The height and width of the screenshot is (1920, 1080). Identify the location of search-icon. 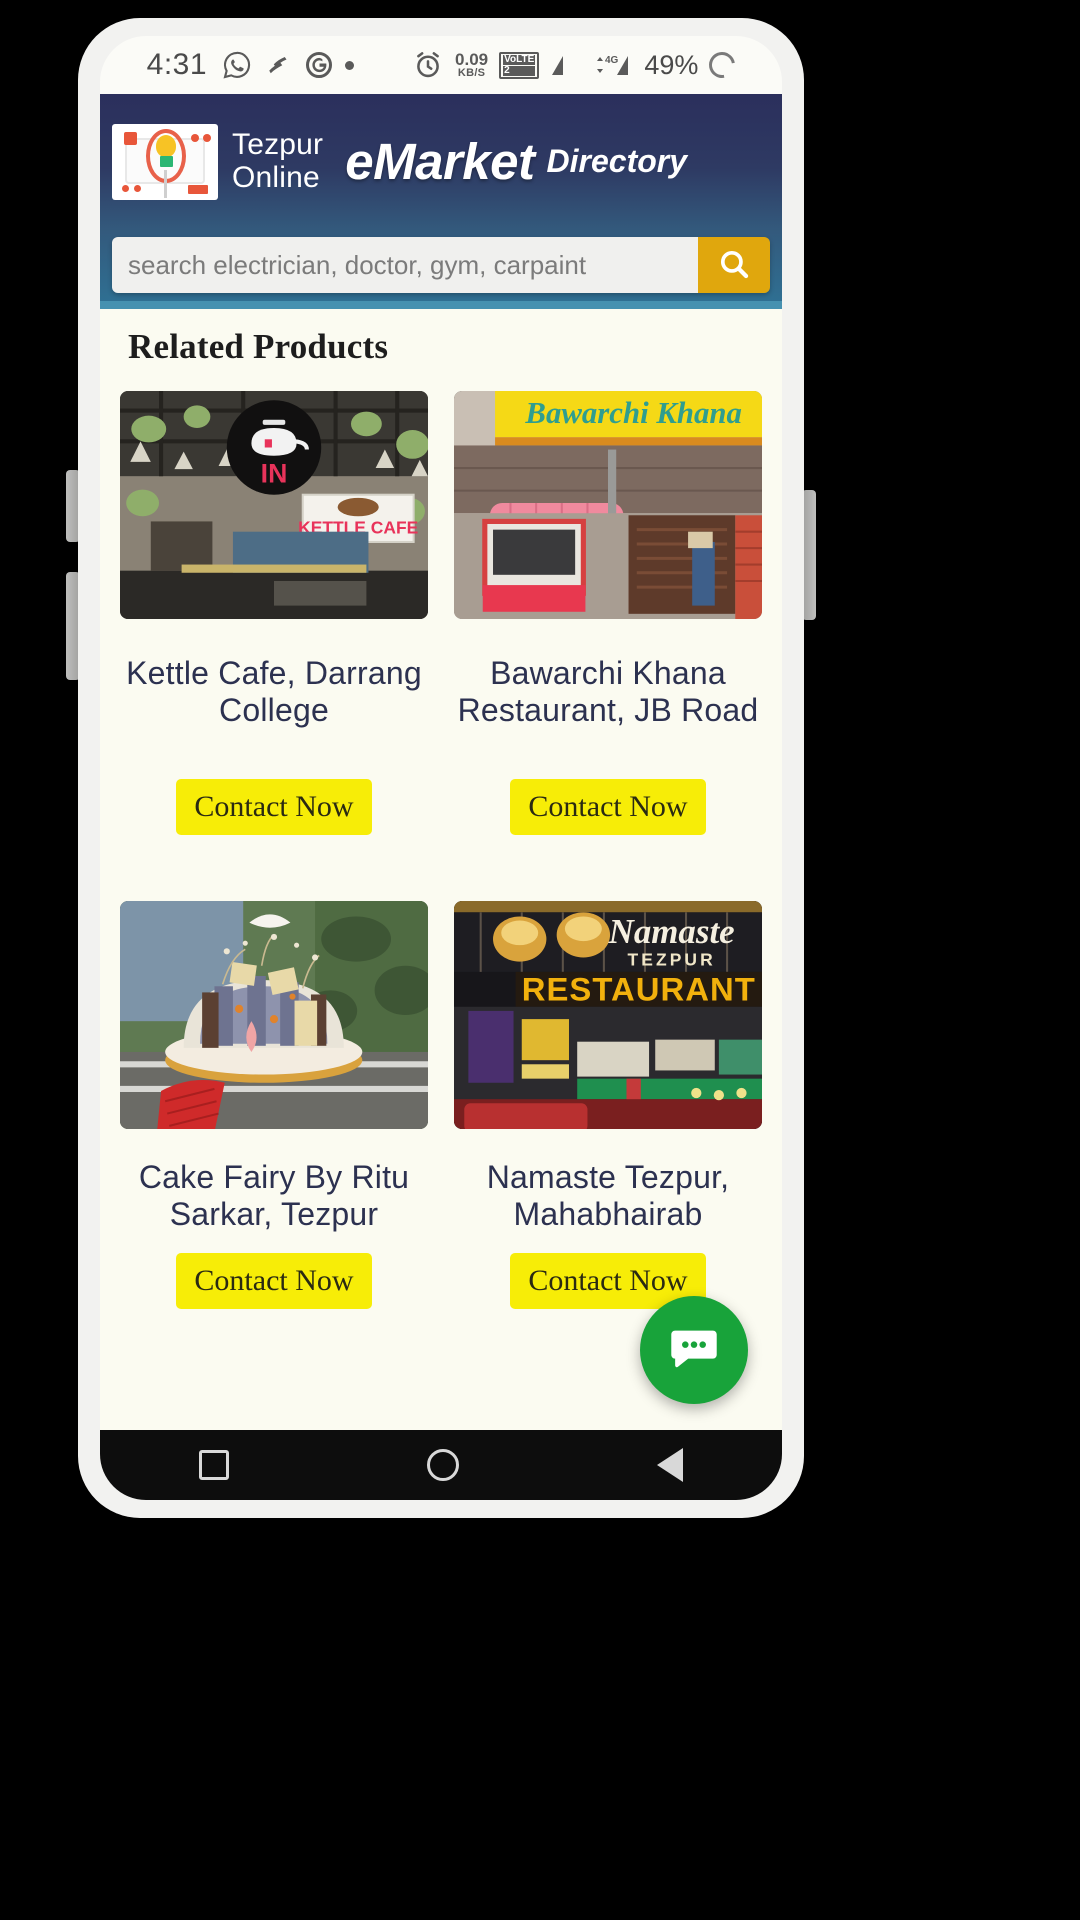
(734, 265).